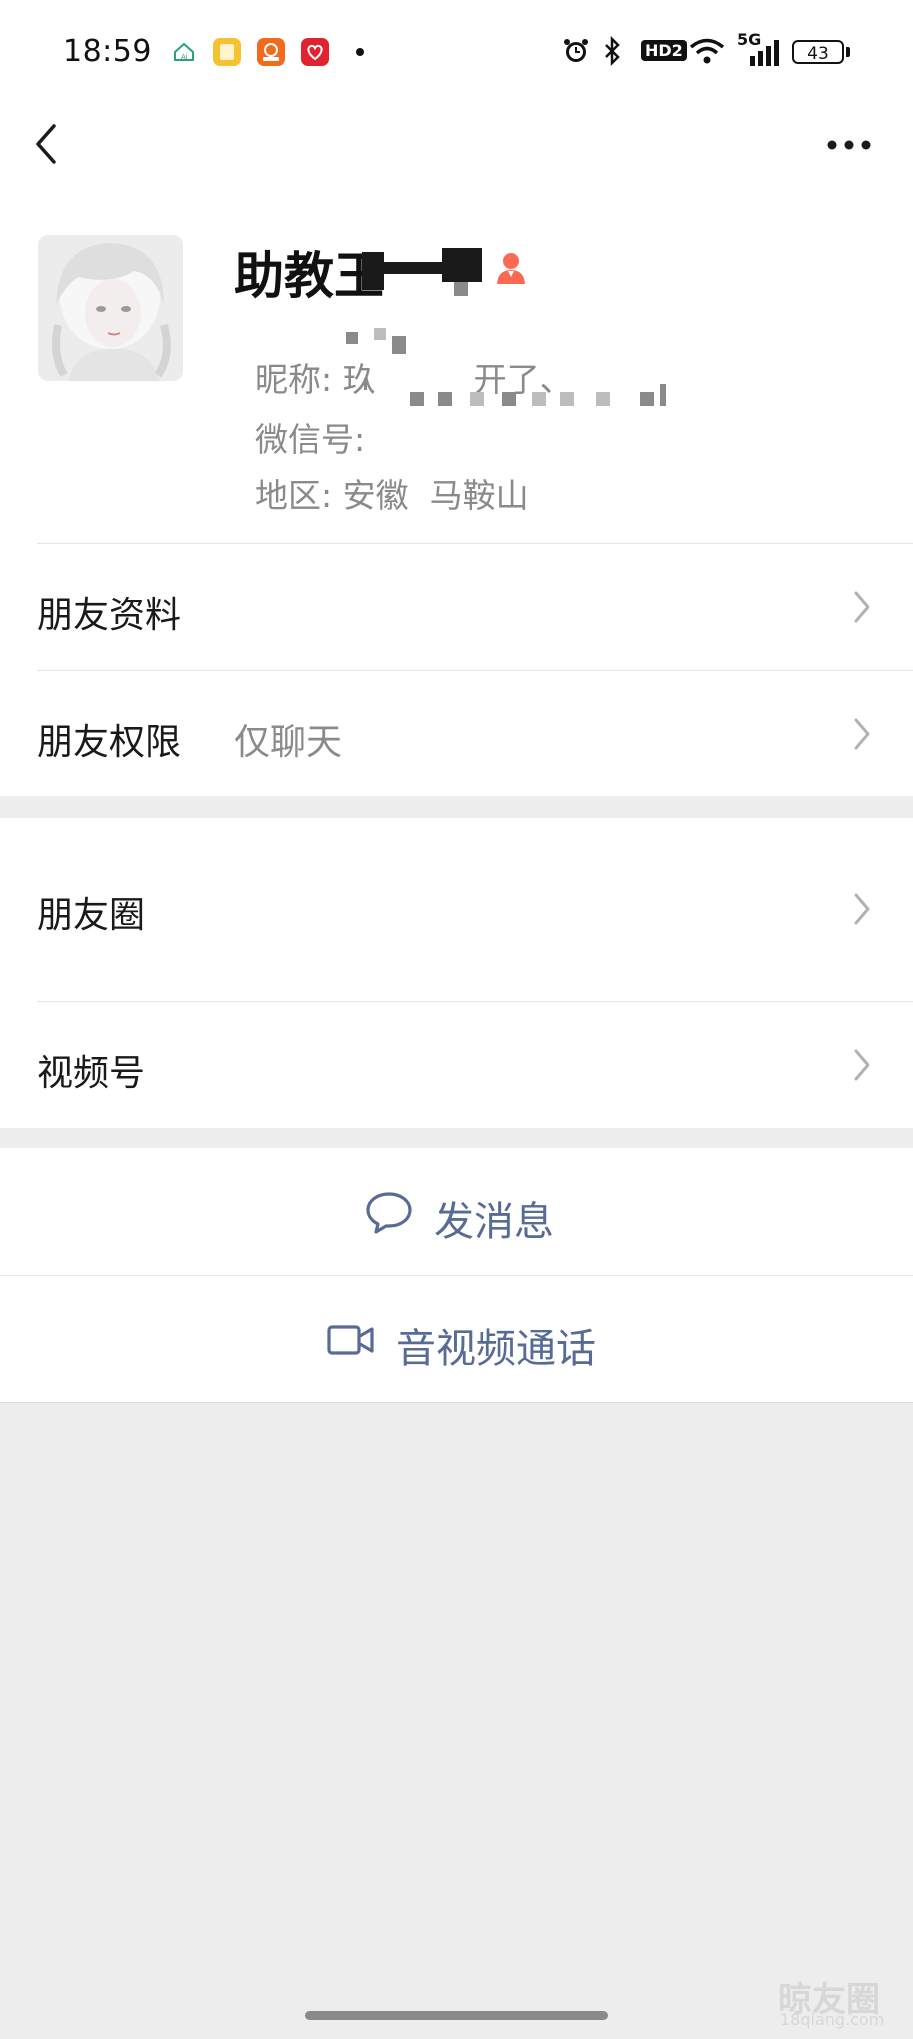 The width and height of the screenshot is (913, 2039). I want to click on avatar-illustration, so click(110, 308).